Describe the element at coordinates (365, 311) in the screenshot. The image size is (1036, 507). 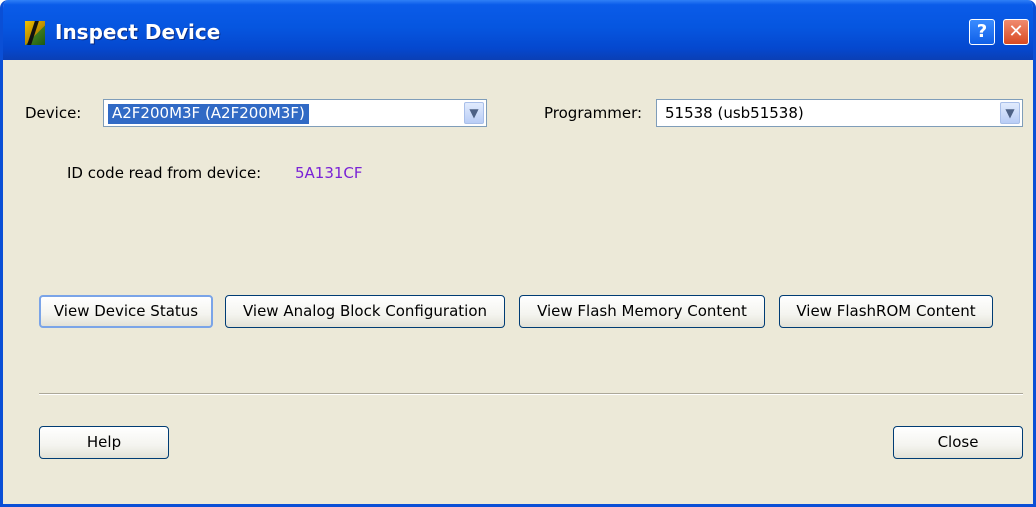
I see `view-analog-block-configuration-button: View Analog Block Configuration` at that location.